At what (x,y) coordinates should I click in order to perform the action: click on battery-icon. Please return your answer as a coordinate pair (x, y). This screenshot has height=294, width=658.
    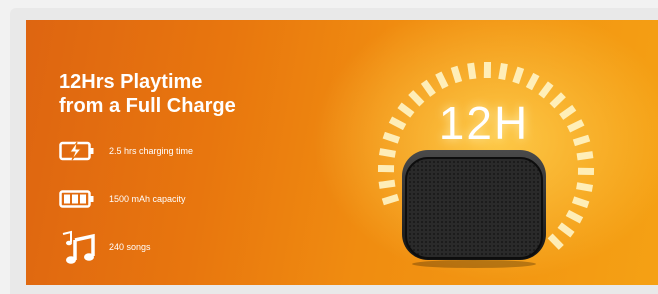
    Looking at the image, I should click on (81, 199).